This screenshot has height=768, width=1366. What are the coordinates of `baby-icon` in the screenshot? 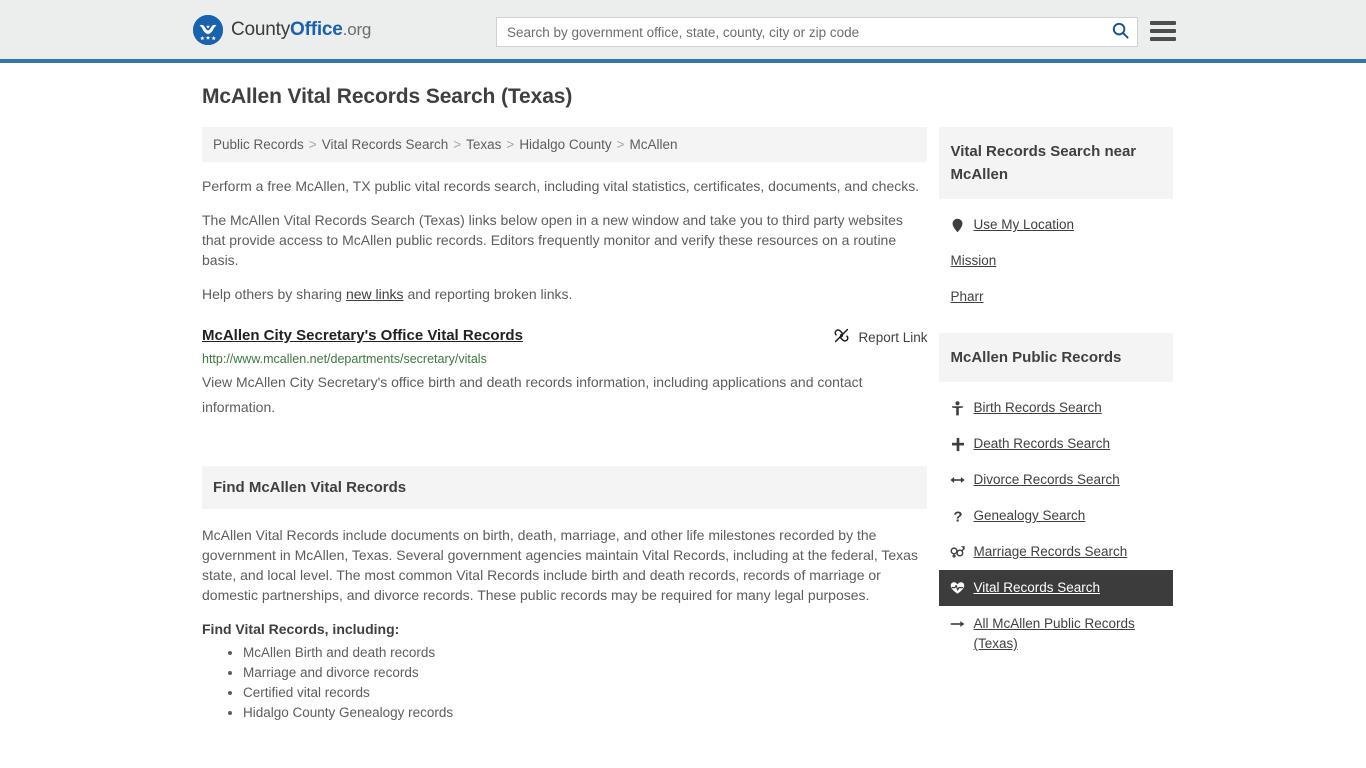 It's located at (957, 408).